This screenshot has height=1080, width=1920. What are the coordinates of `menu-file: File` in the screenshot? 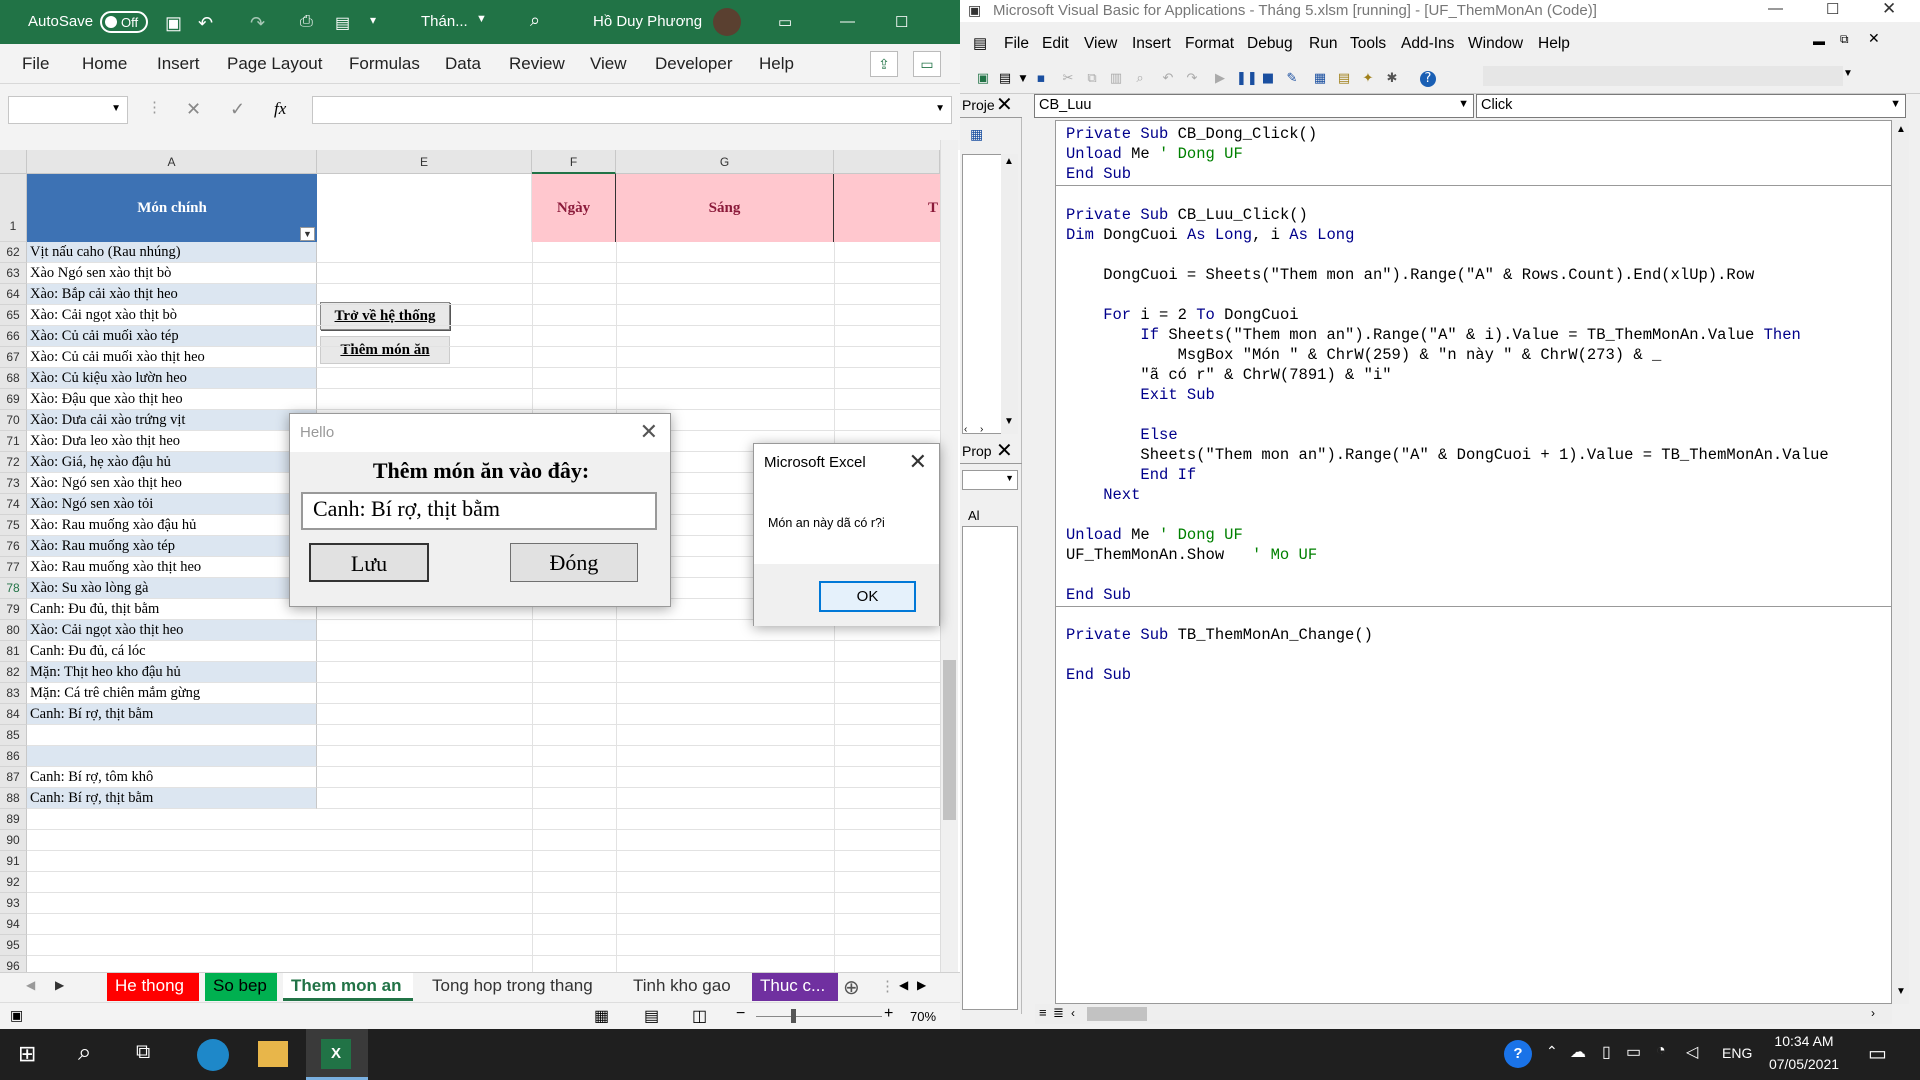 It's located at (35, 64).